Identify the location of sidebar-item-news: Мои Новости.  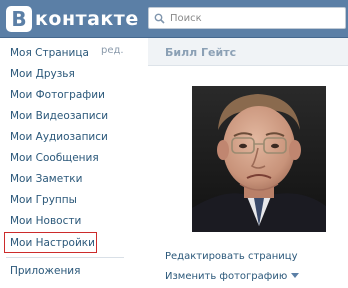
(45, 221).